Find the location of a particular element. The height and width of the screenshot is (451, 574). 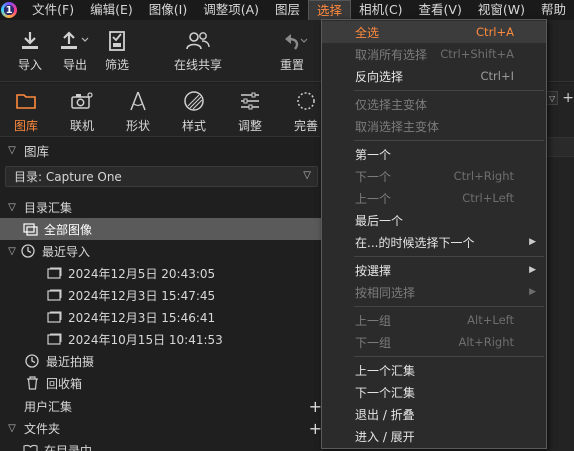

menu-camera: 相机(C) is located at coordinates (380, 10).